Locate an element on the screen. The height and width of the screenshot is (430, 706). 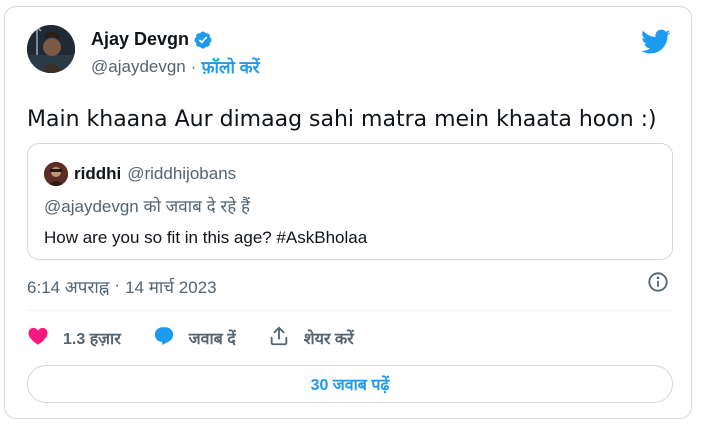
timestamp-time: 6:14 अपराह्न is located at coordinates (68, 287).